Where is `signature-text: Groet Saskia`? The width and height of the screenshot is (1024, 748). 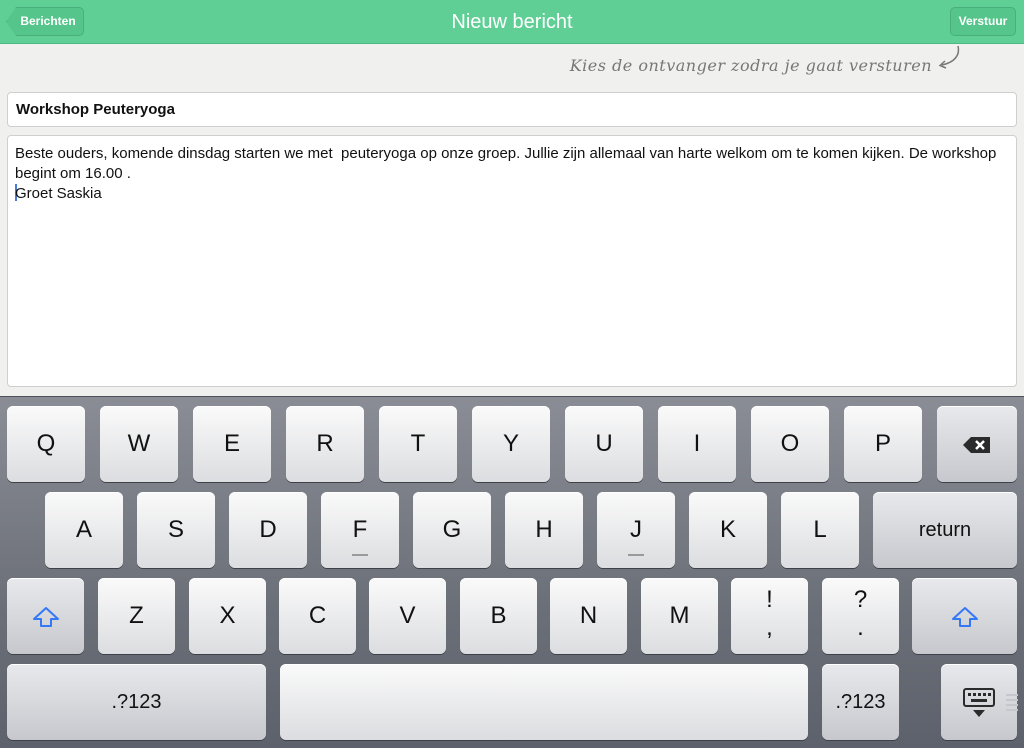 signature-text: Groet Saskia is located at coordinates (58, 193).